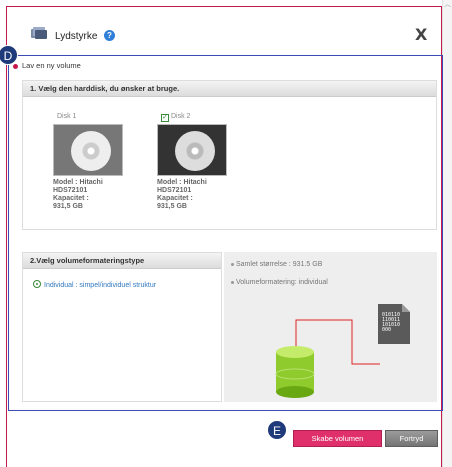 This screenshot has width=452, height=467. Describe the element at coordinates (71, 198) in the screenshot. I see `disk-1-capacity-label: Kapacitet :` at that location.